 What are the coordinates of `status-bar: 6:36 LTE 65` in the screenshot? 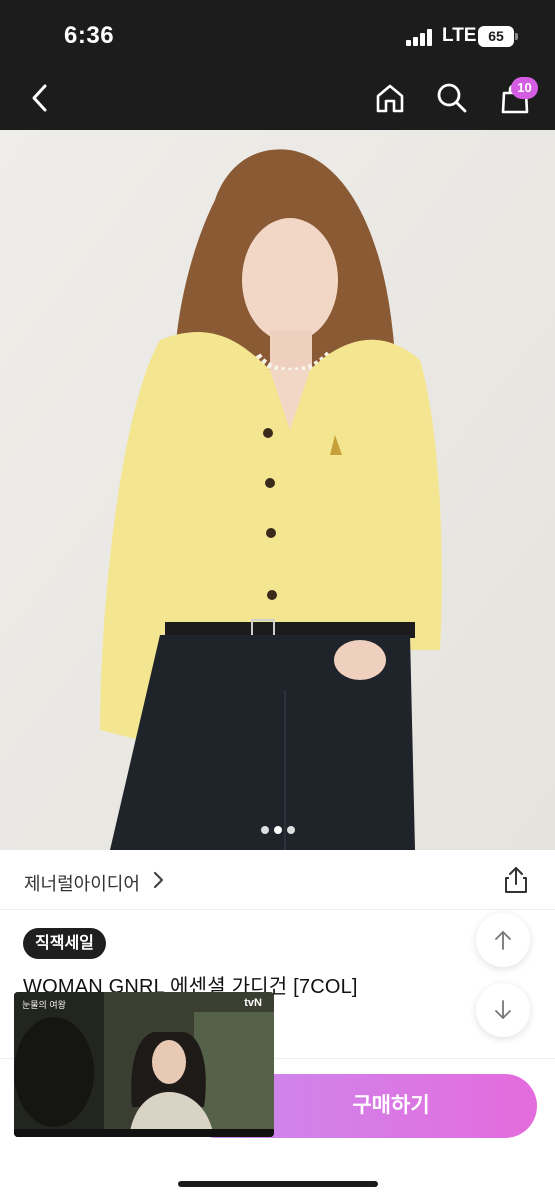 It's located at (277, 33).